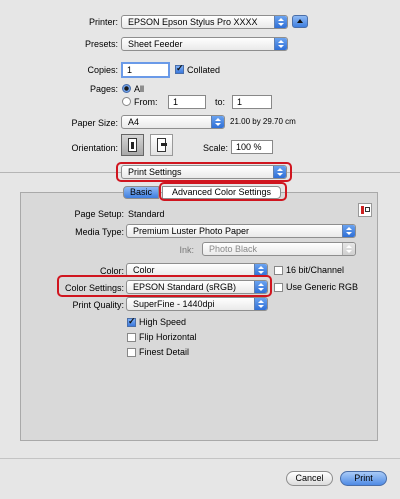 Image resolution: width=400 pixels, height=499 pixels. Describe the element at coordinates (252, 147) in the screenshot. I see `scale-input: 100 %` at that location.